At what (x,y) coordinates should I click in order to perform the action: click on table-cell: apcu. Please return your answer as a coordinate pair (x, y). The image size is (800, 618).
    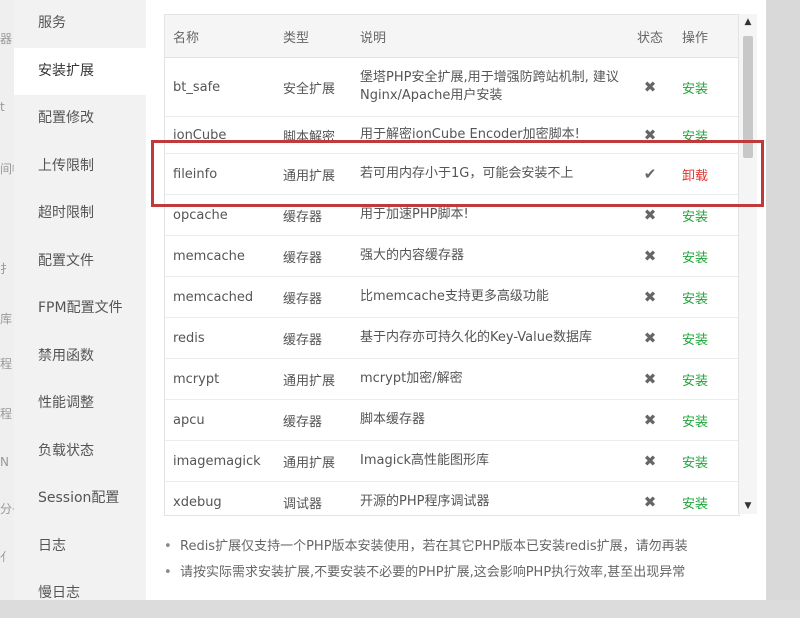
    Looking at the image, I should click on (220, 420).